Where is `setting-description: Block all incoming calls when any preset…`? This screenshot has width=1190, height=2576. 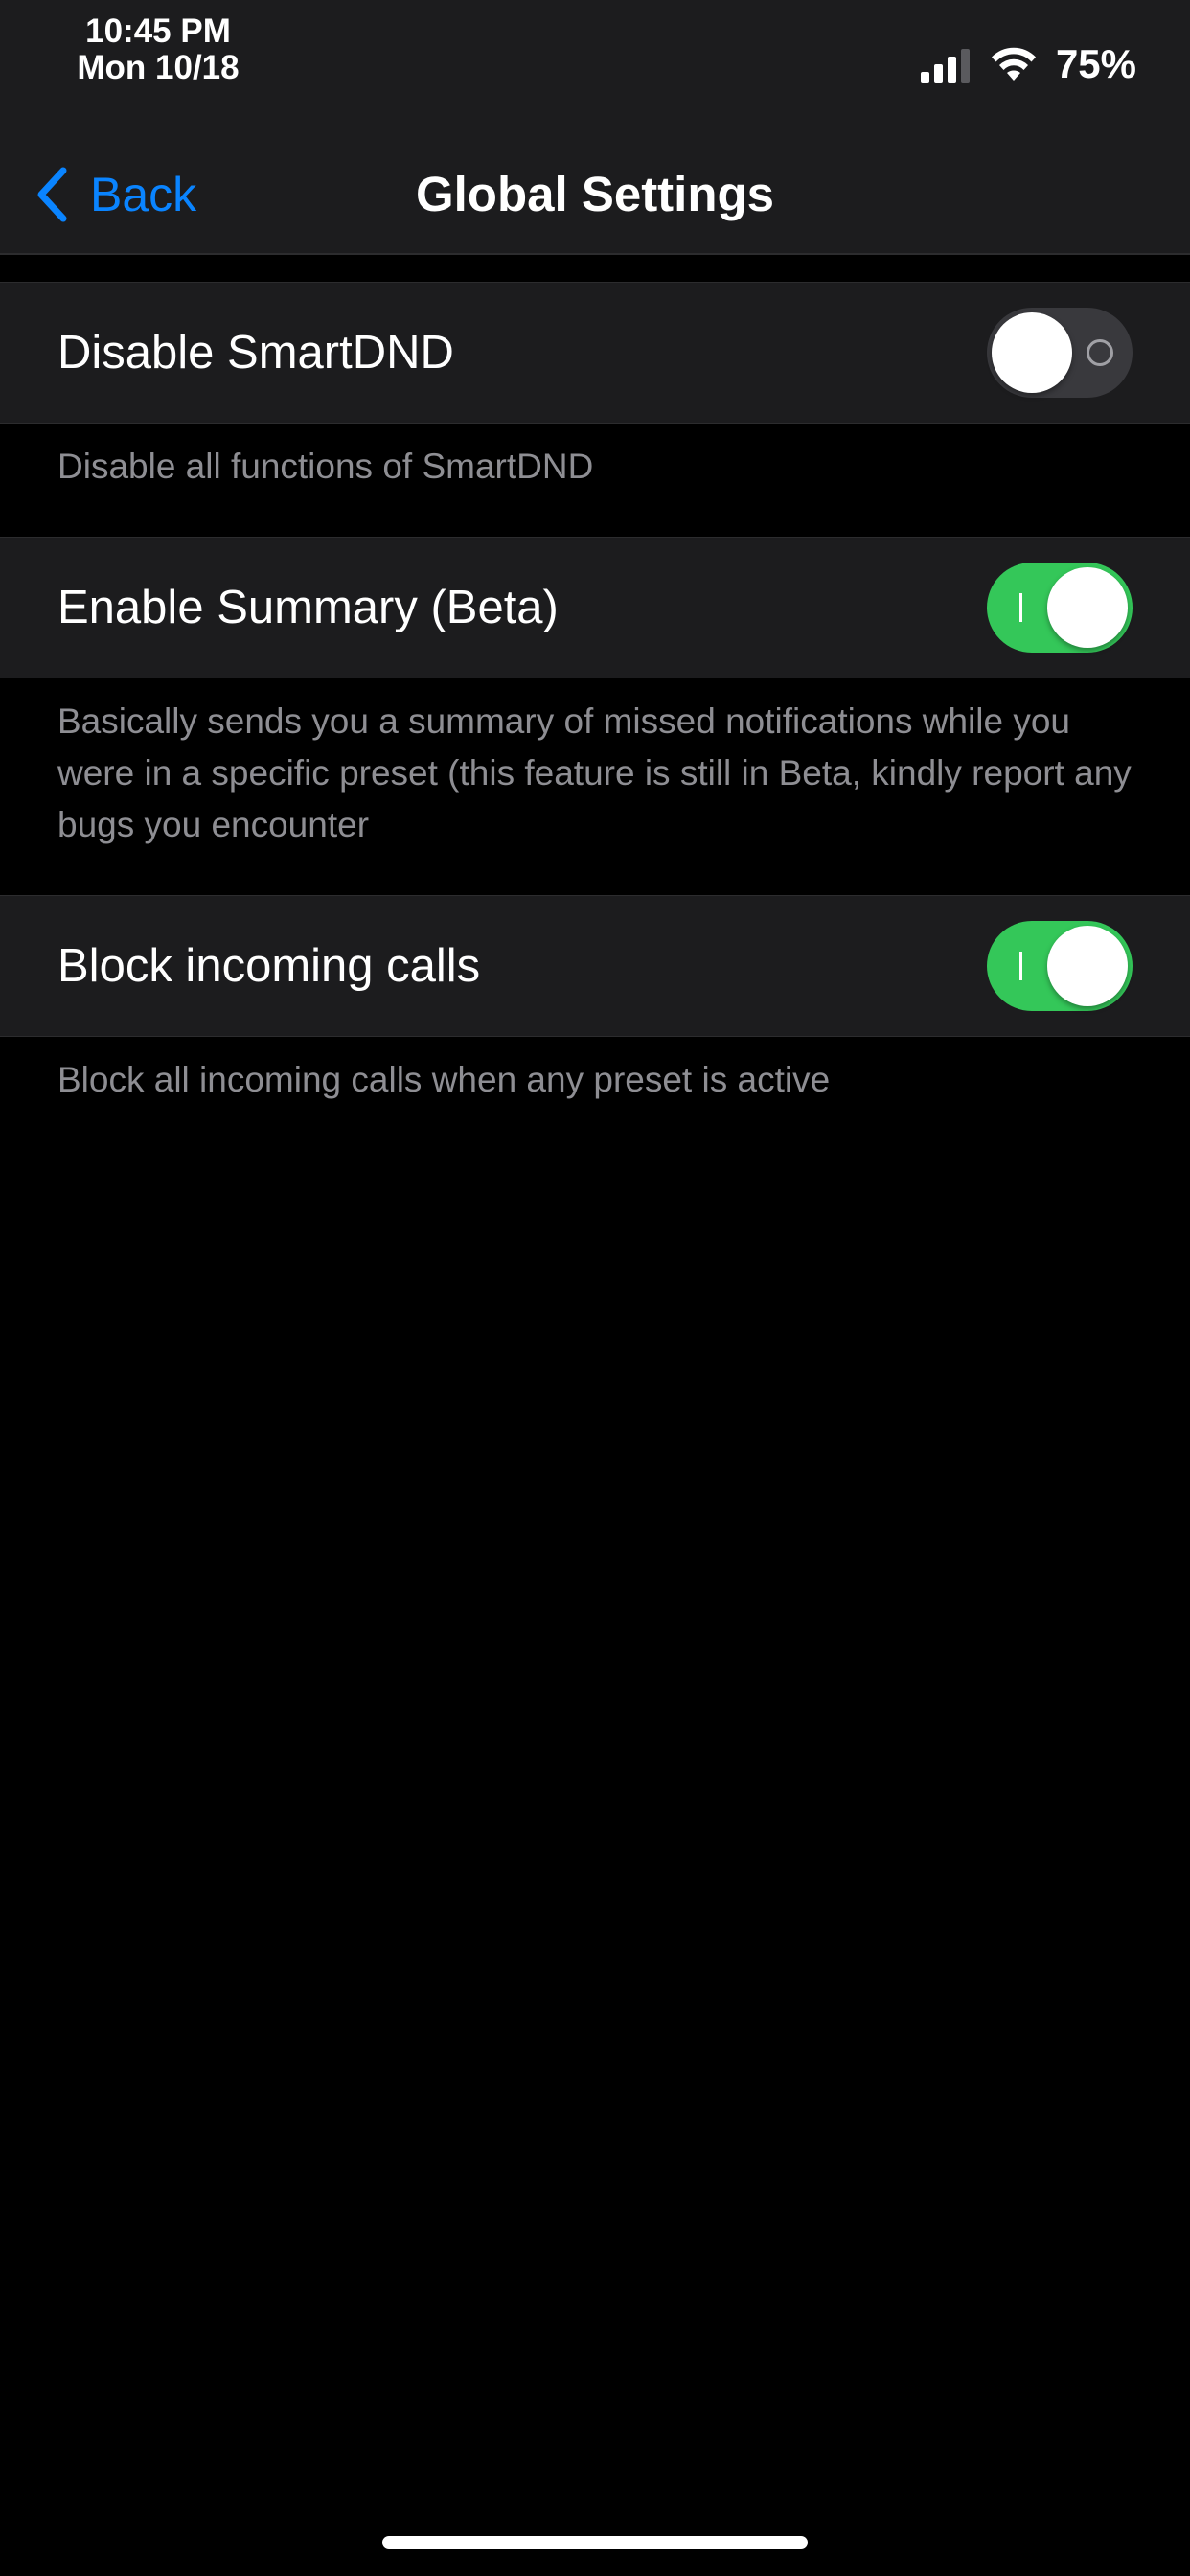
setting-description: Block all incoming calls when any preset… is located at coordinates (444, 1079).